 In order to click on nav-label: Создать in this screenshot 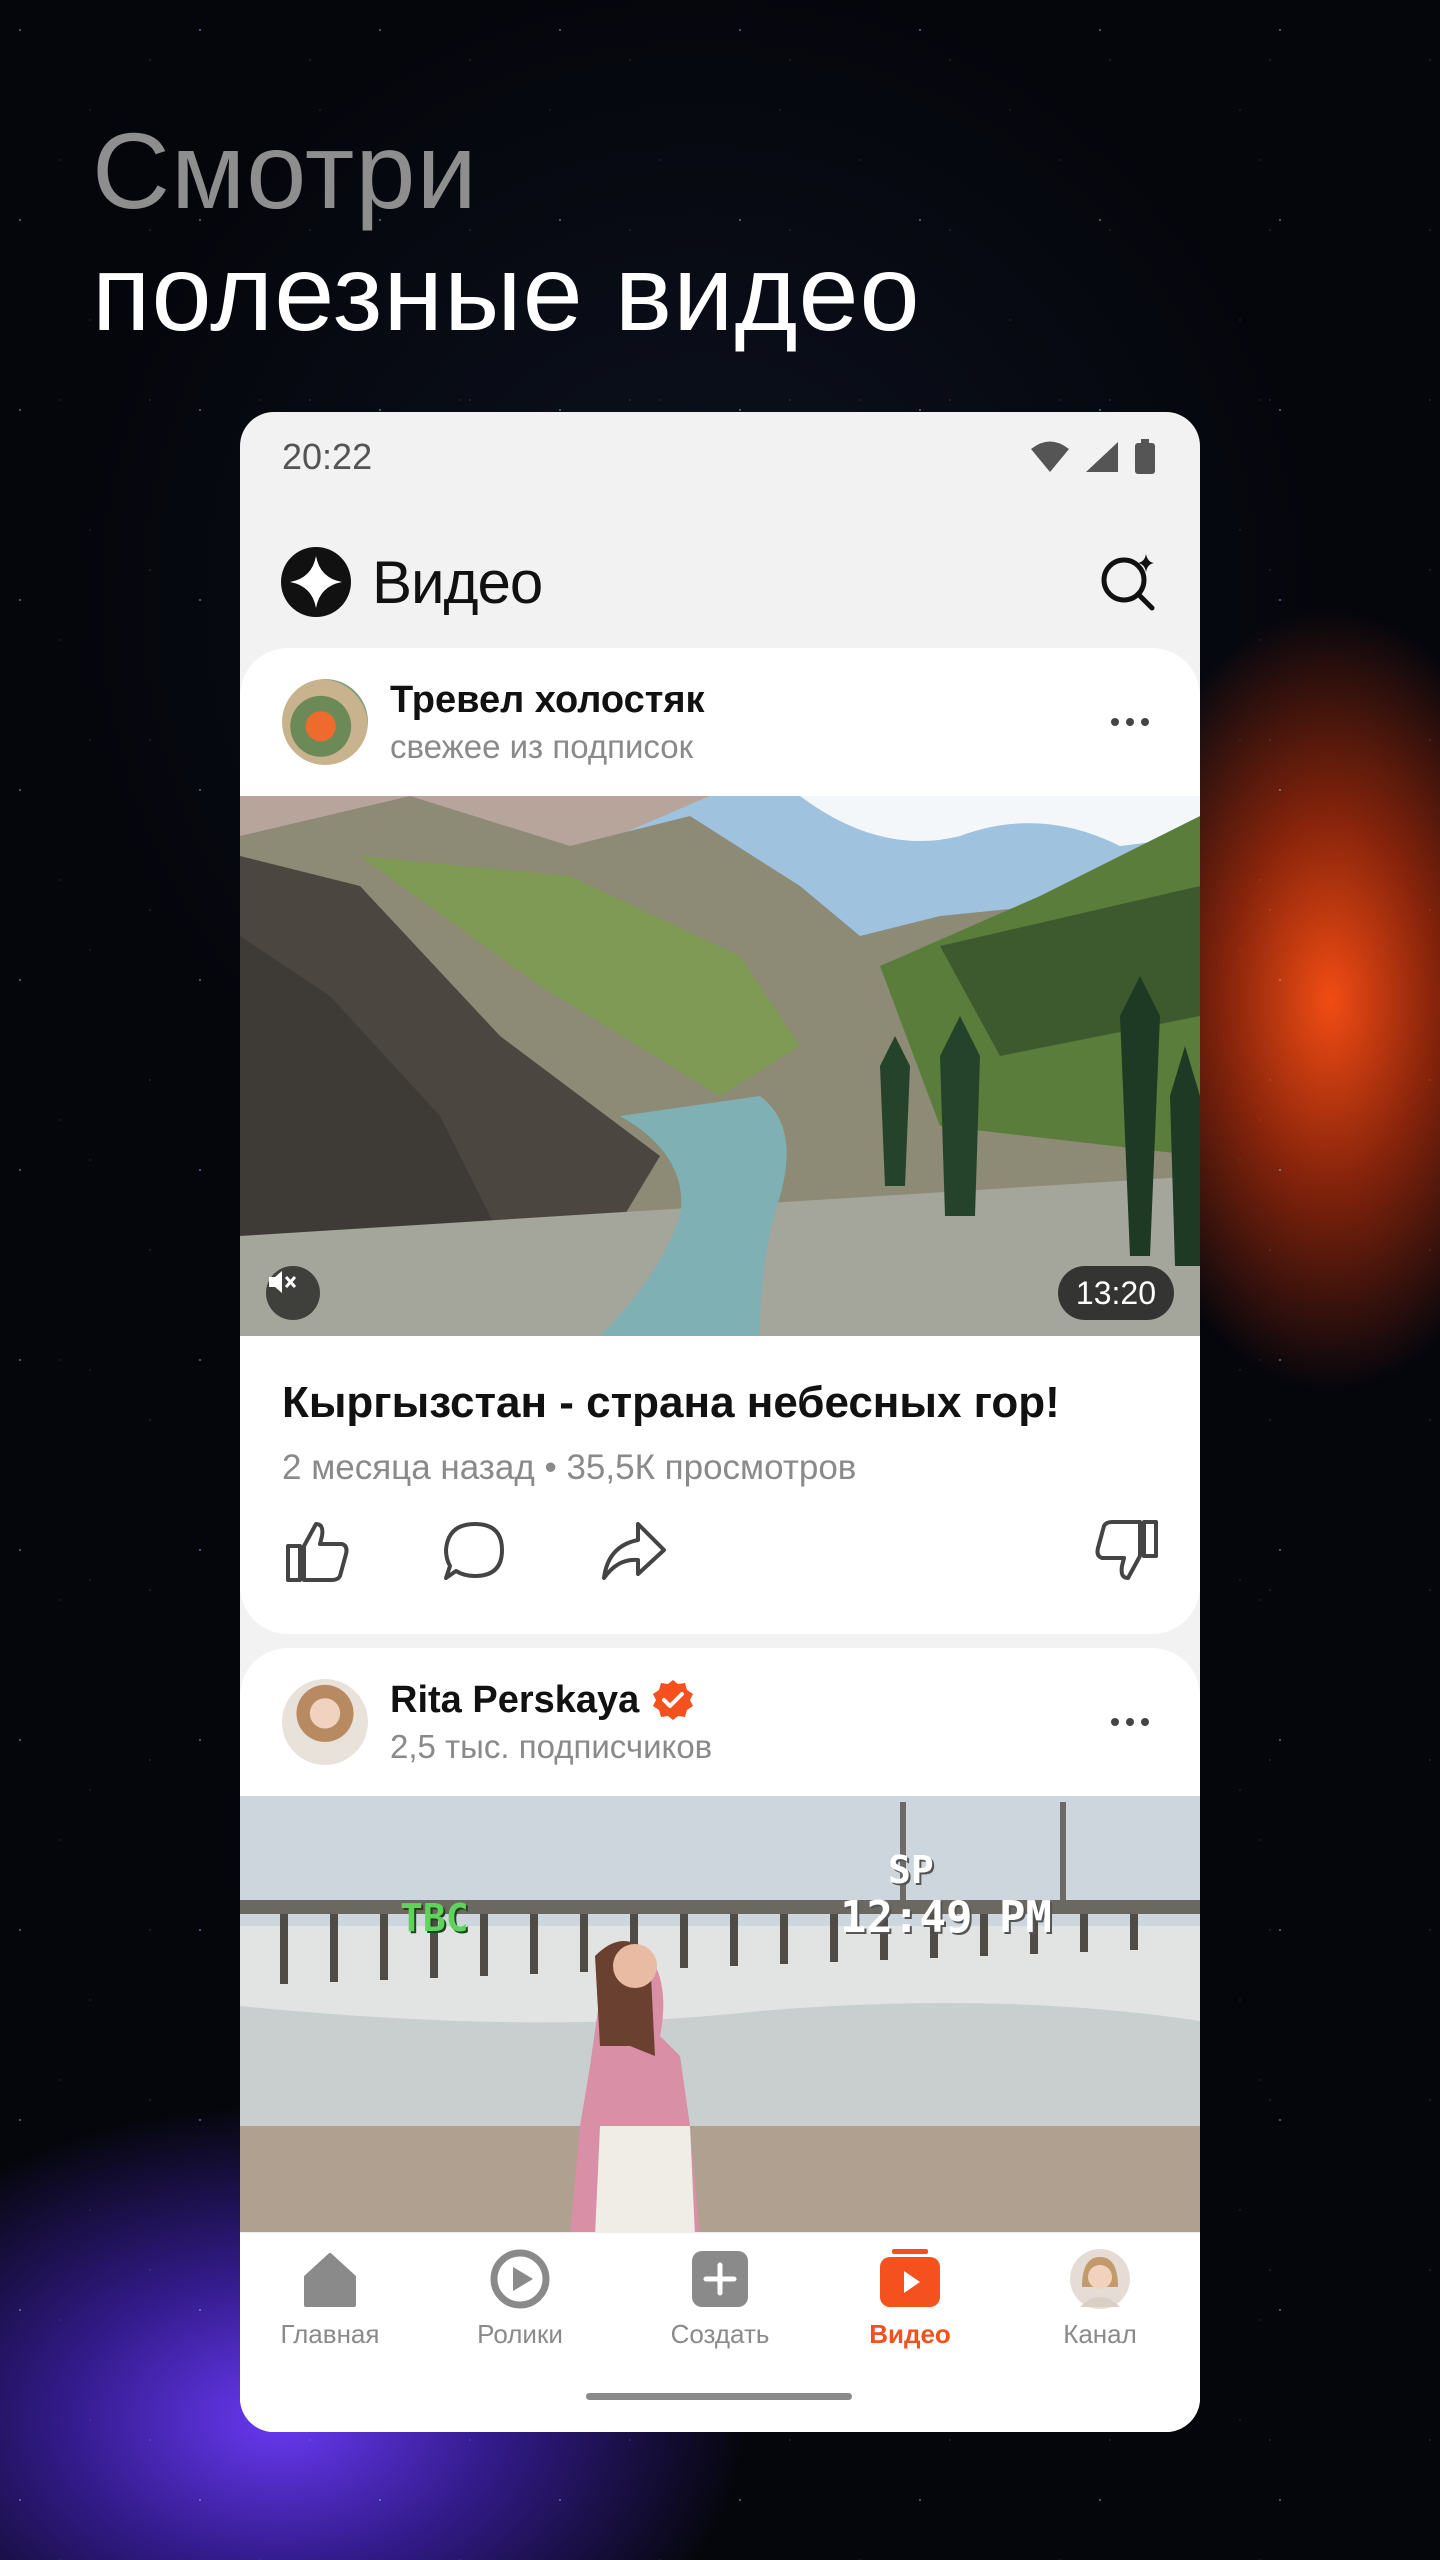, I will do `click(720, 2334)`.